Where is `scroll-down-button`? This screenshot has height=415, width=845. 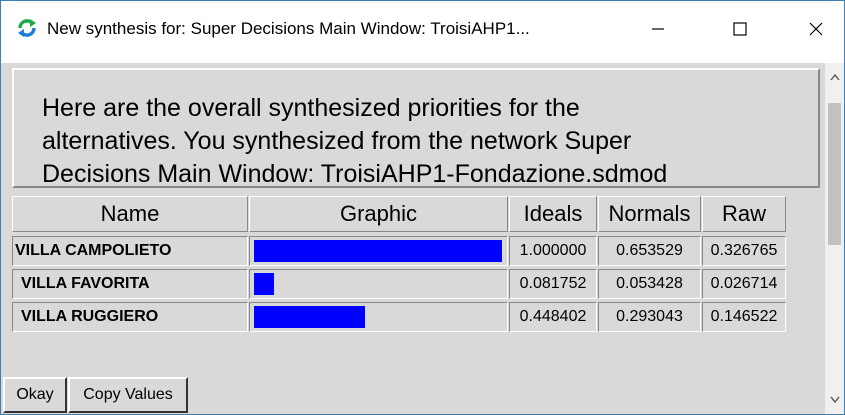
scroll-down-button is located at coordinates (834, 400).